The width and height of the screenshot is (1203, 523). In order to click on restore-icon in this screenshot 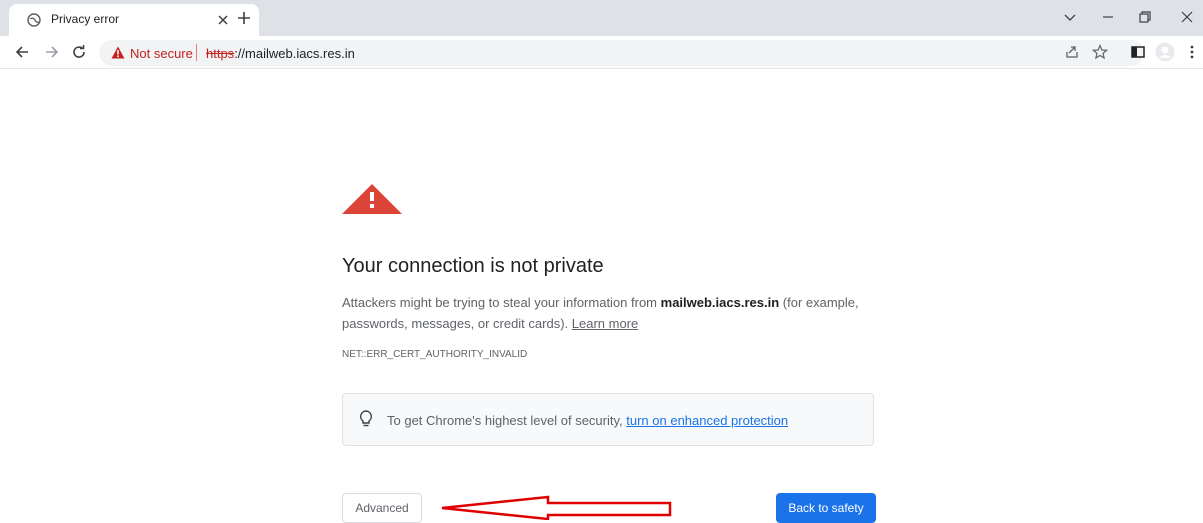, I will do `click(1145, 17)`.